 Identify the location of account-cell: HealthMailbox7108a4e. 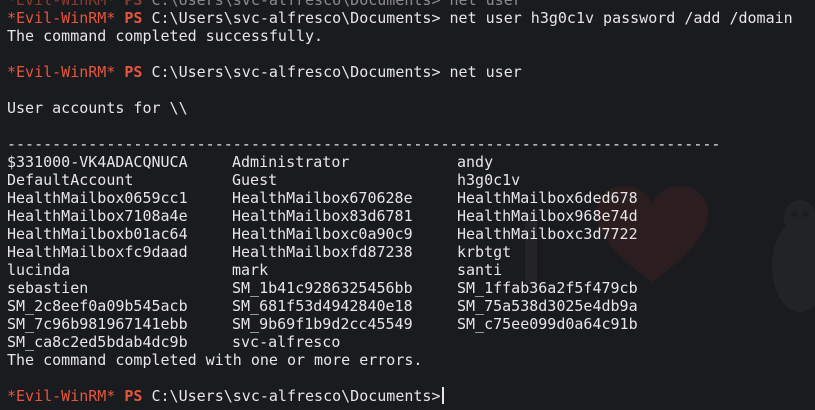
(97, 216).